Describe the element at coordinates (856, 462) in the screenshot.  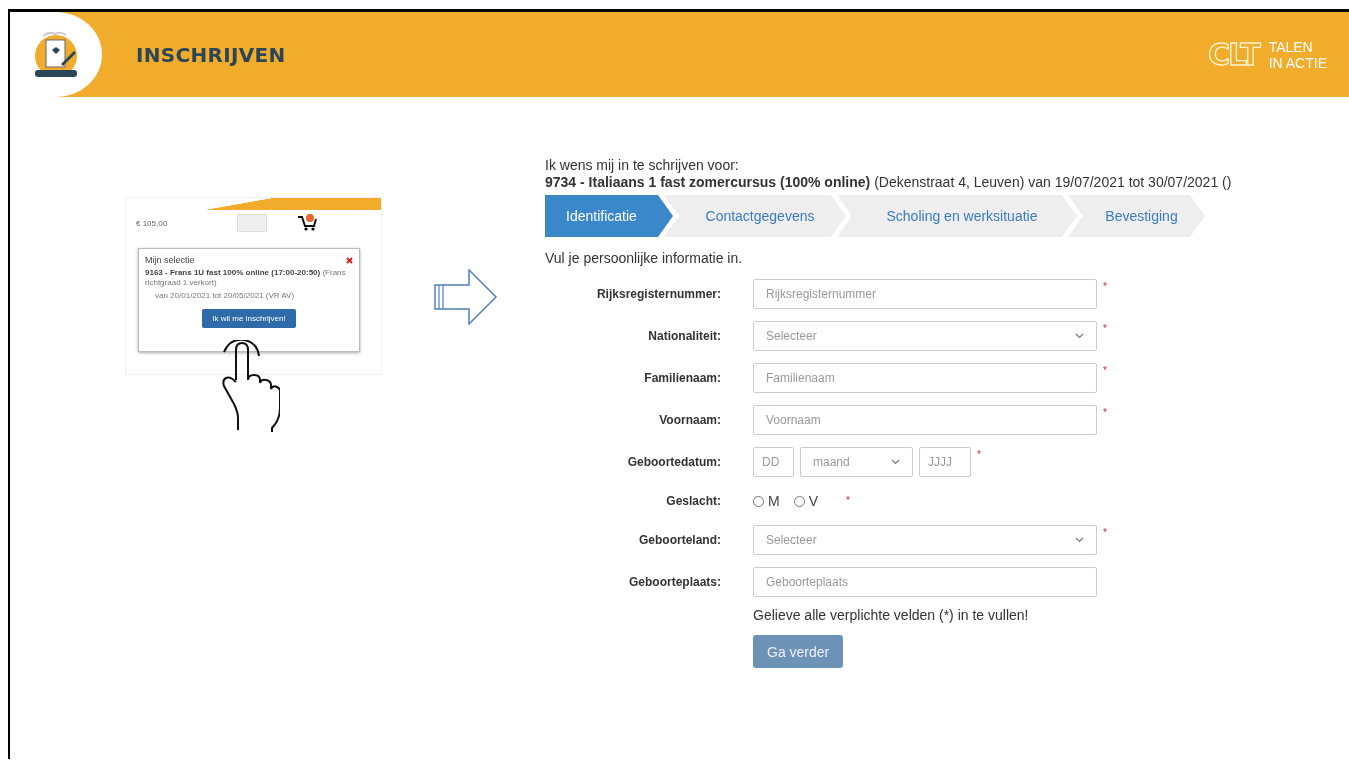
I see `select-field: maand` at that location.